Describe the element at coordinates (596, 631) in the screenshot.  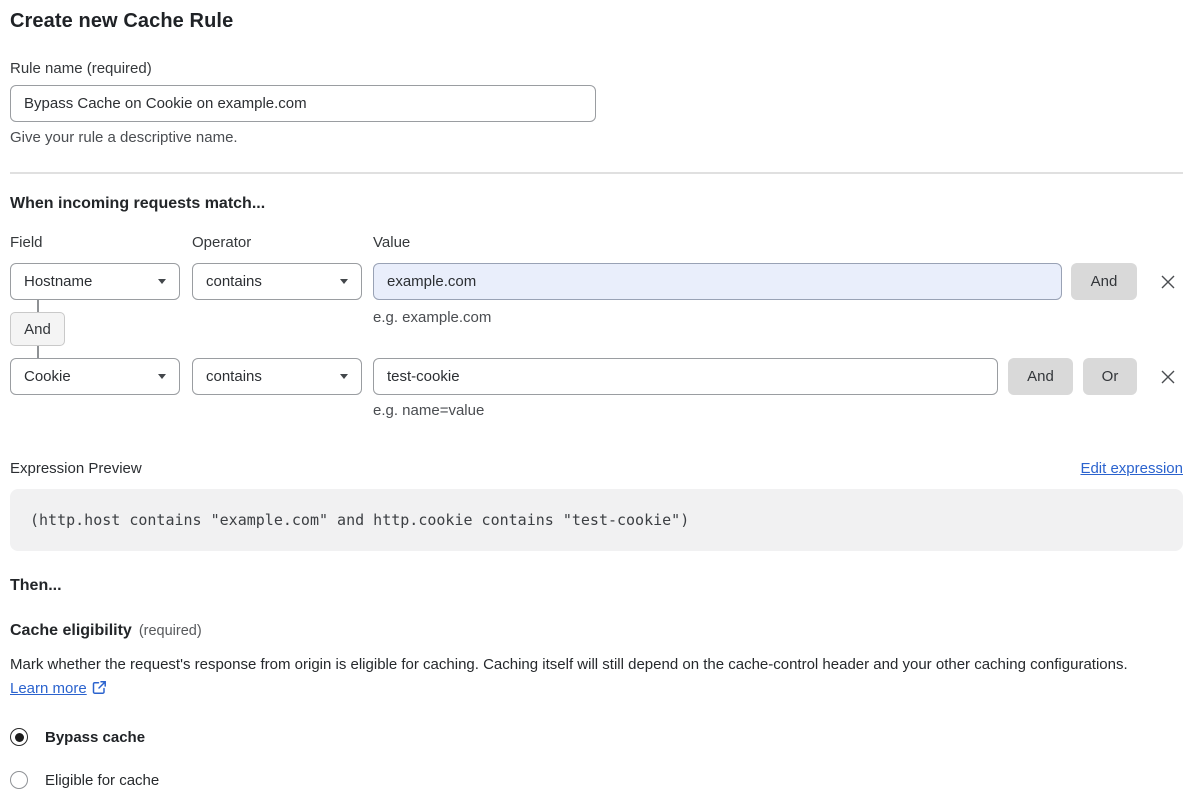
I see `cache-eligibility-heading: Cache eligibility (required)` at that location.